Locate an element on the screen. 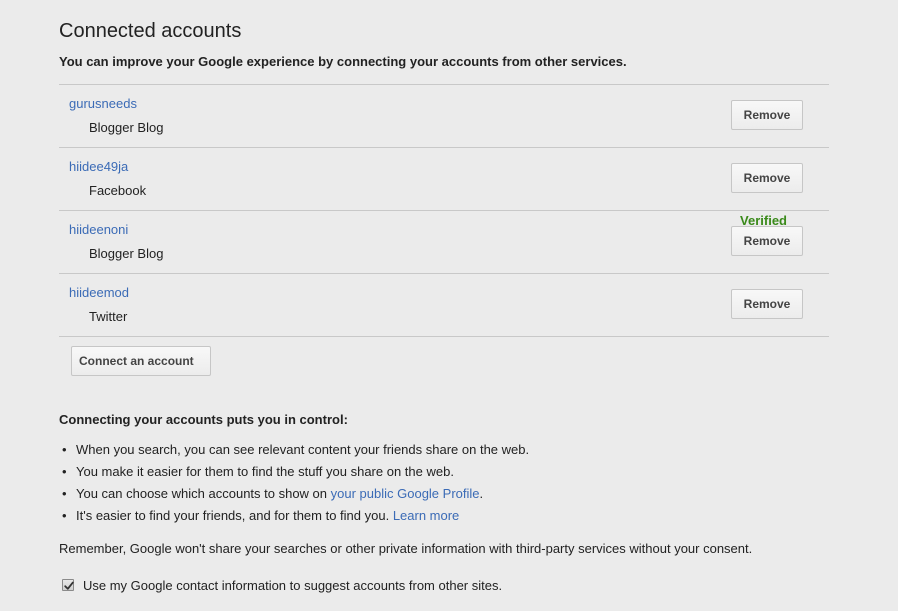 The width and height of the screenshot is (898, 611). learn-more-link: Learn more is located at coordinates (426, 515).